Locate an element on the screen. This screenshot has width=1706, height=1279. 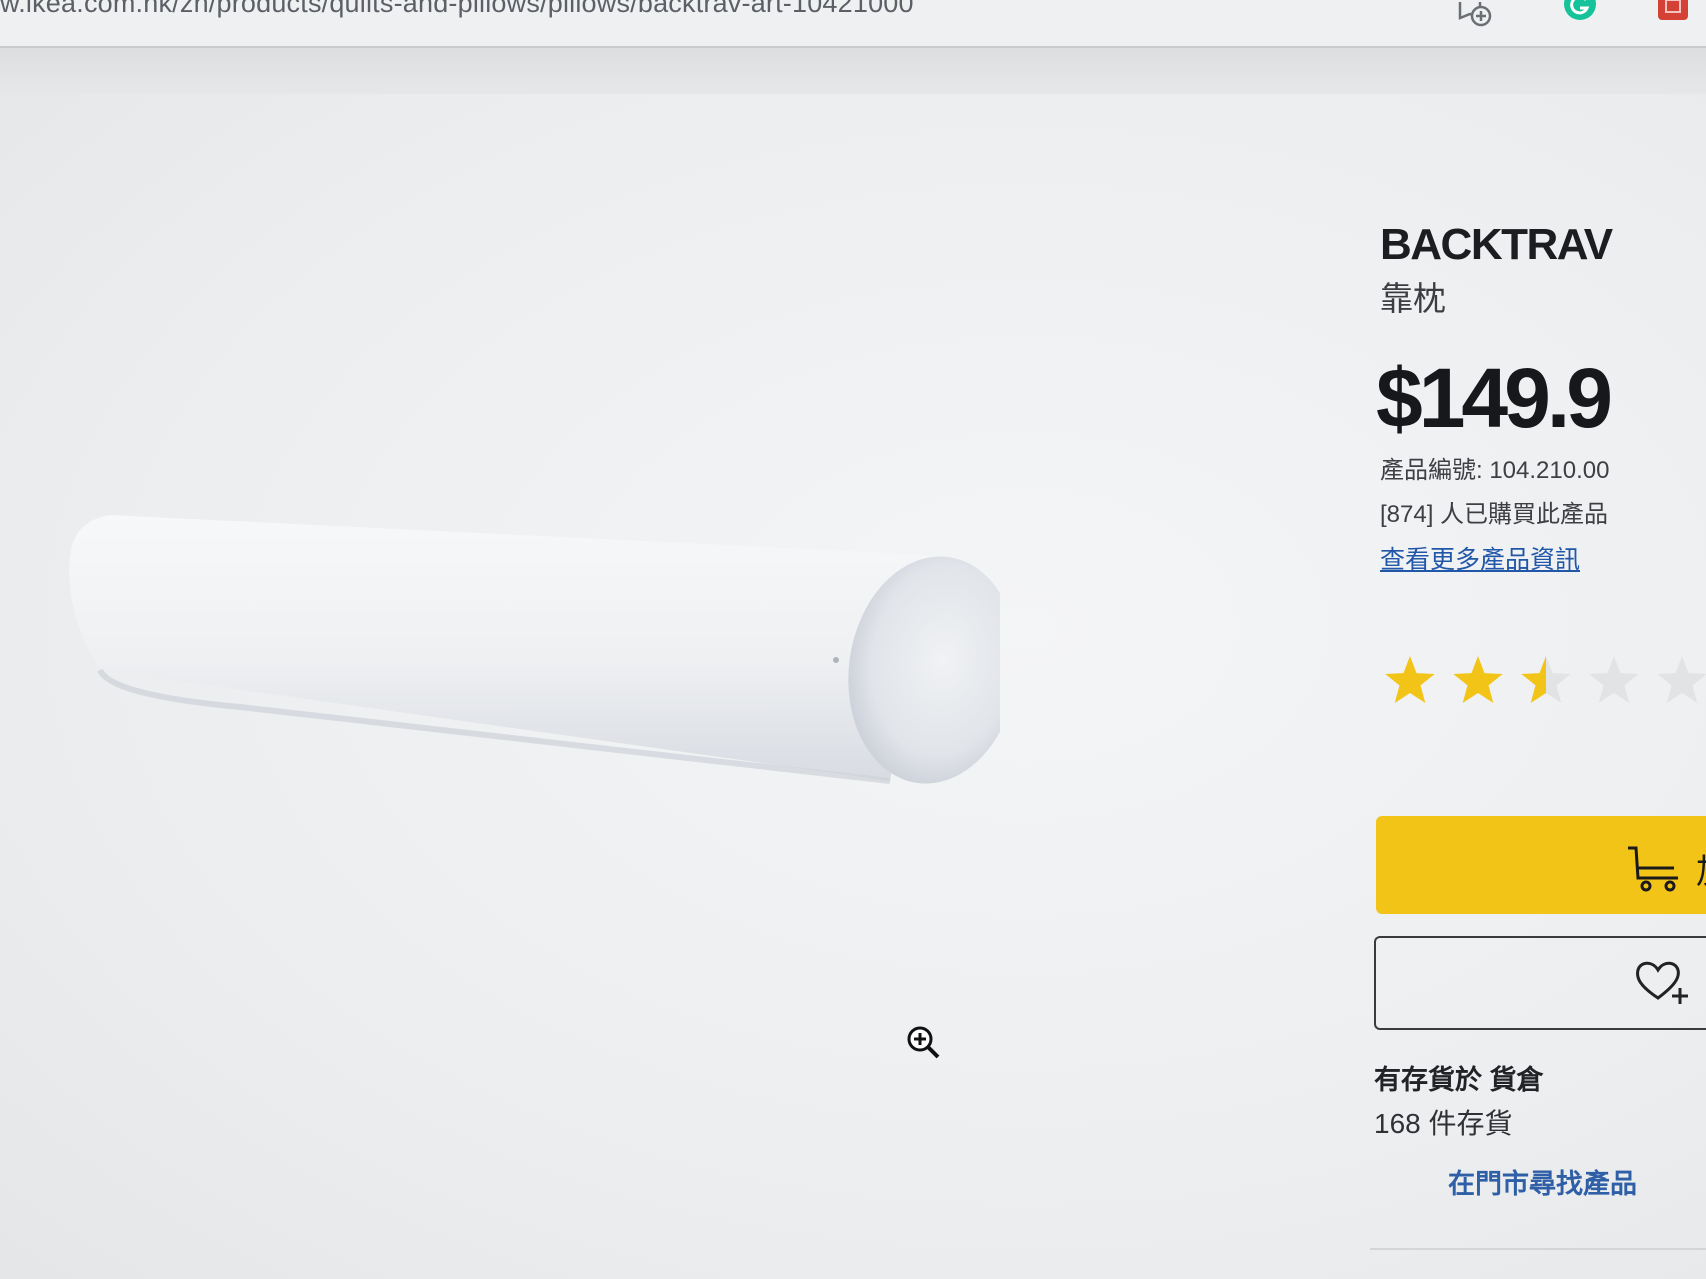
zoom-cursor-icon is located at coordinates (923, 1042).